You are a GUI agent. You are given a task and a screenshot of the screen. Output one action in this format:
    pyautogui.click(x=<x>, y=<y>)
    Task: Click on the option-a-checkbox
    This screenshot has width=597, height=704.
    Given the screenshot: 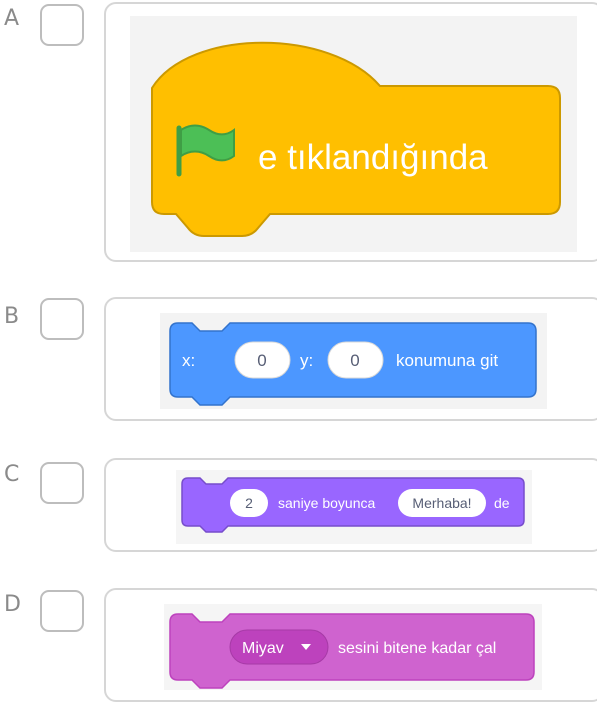 What is the action you would take?
    pyautogui.click(x=62, y=25)
    